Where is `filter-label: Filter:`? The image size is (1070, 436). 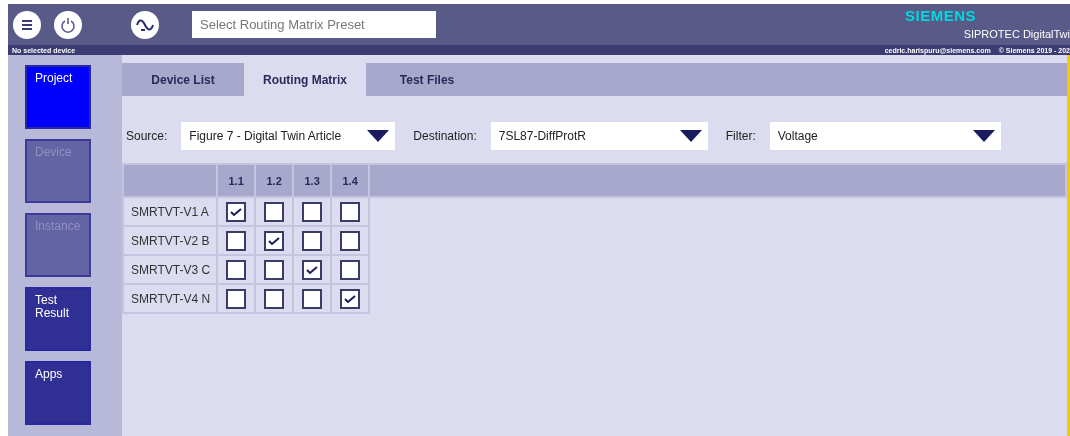 filter-label: Filter: is located at coordinates (740, 136).